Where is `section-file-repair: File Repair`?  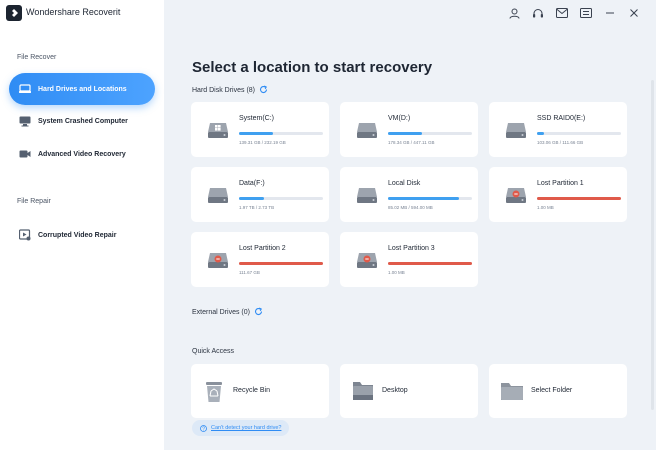 section-file-repair: File Repair is located at coordinates (34, 201).